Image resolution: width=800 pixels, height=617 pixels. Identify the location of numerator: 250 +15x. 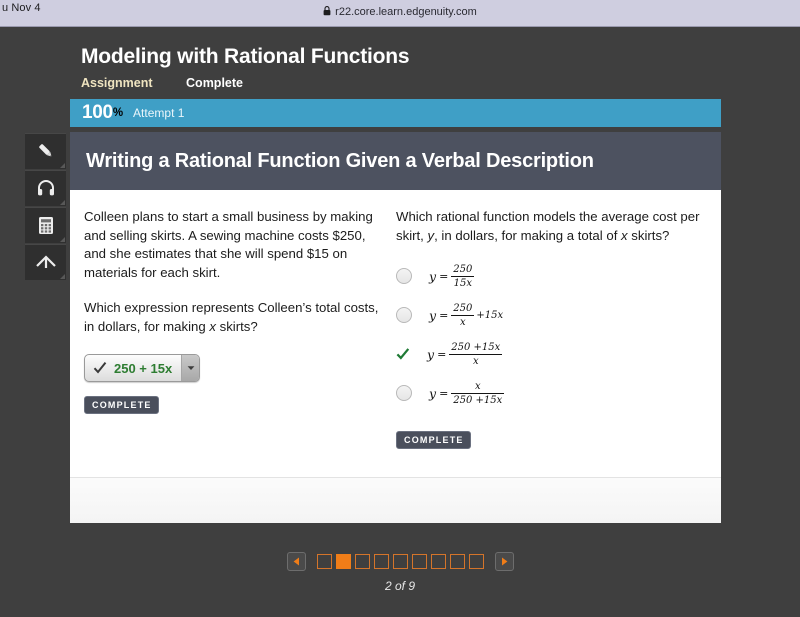
(476, 348).